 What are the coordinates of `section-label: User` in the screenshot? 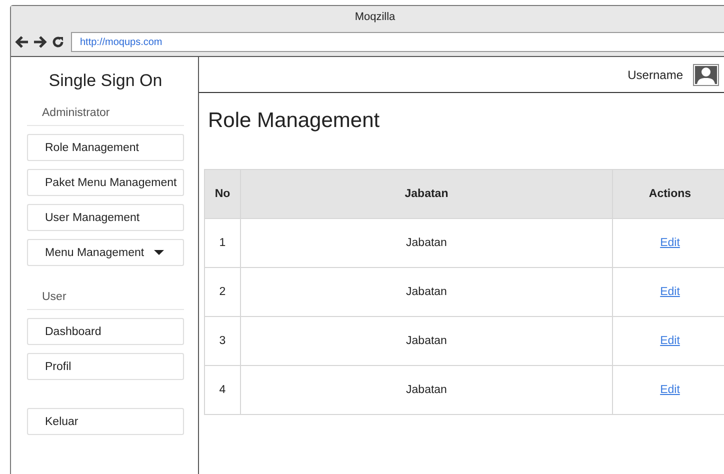 It's located at (105, 300).